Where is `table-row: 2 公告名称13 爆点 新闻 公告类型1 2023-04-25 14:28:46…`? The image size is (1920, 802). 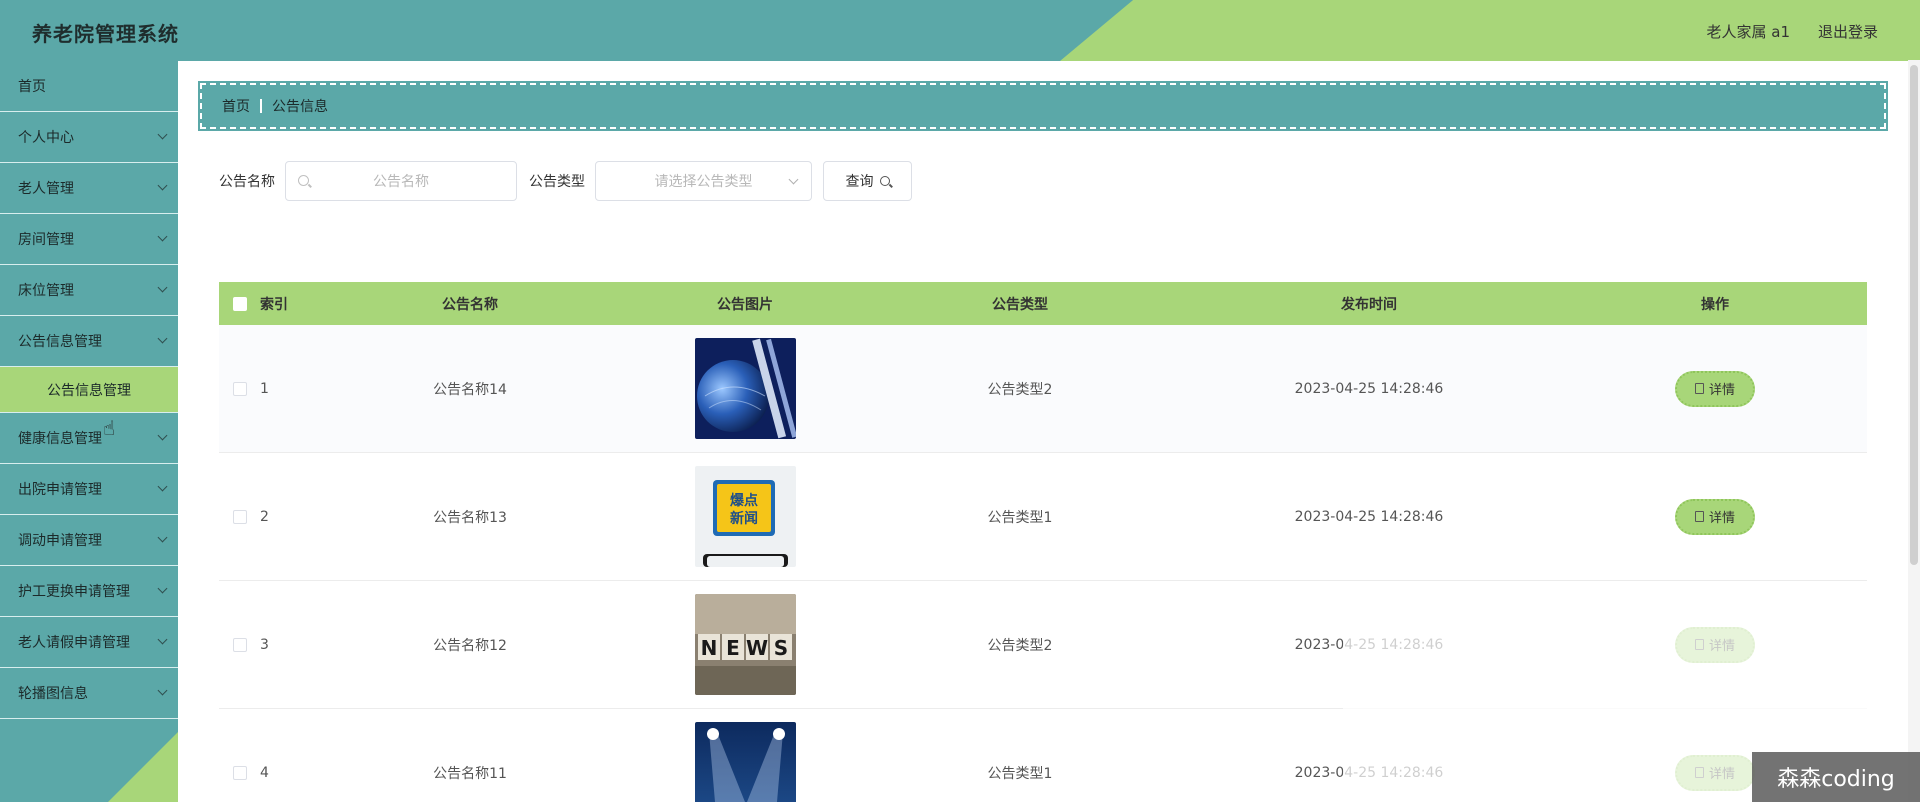
table-row: 2 公告名称13 爆点 新闻 公告类型1 2023-04-25 14:28:46… is located at coordinates (1043, 517).